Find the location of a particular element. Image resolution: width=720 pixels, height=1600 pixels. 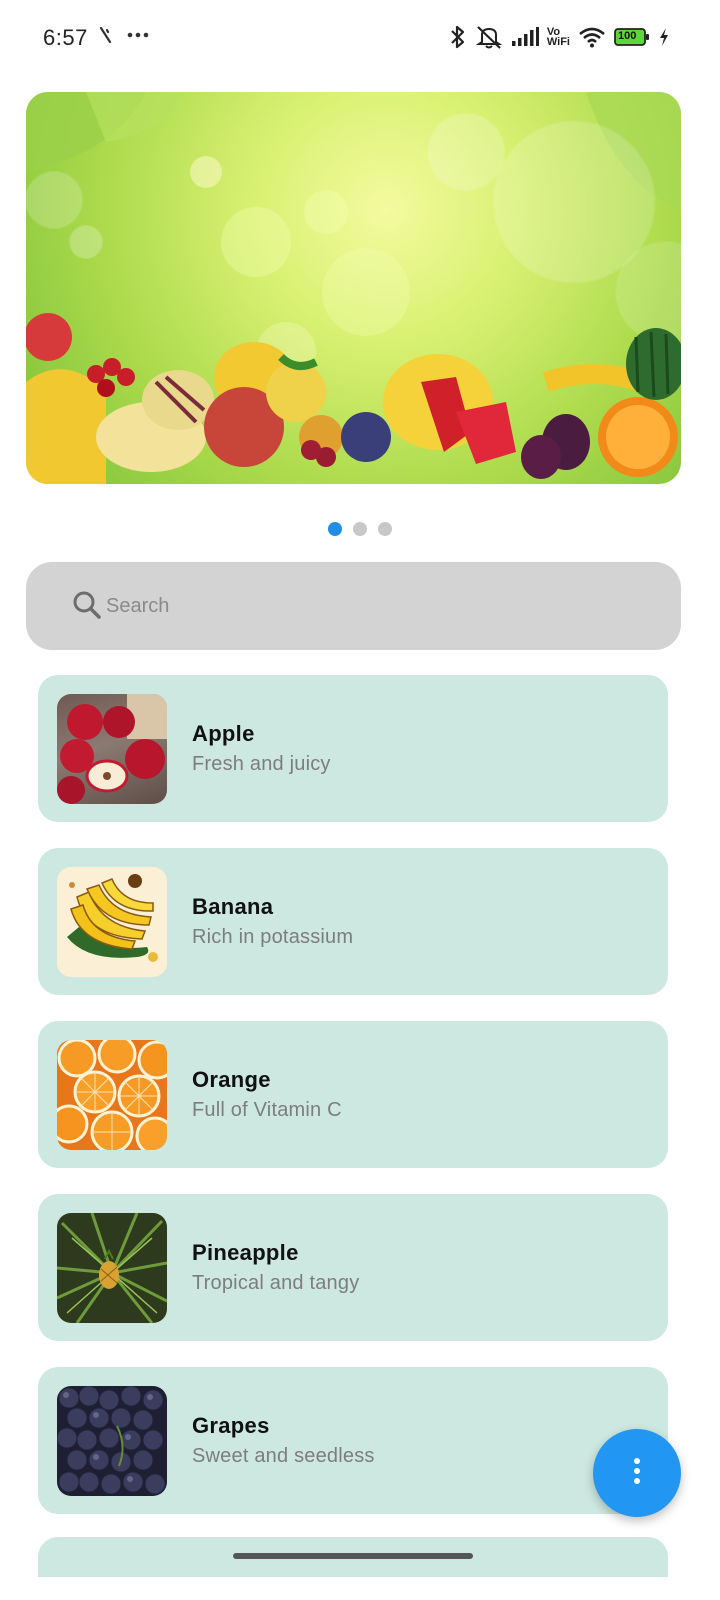

search-input is located at coordinates (376, 606).